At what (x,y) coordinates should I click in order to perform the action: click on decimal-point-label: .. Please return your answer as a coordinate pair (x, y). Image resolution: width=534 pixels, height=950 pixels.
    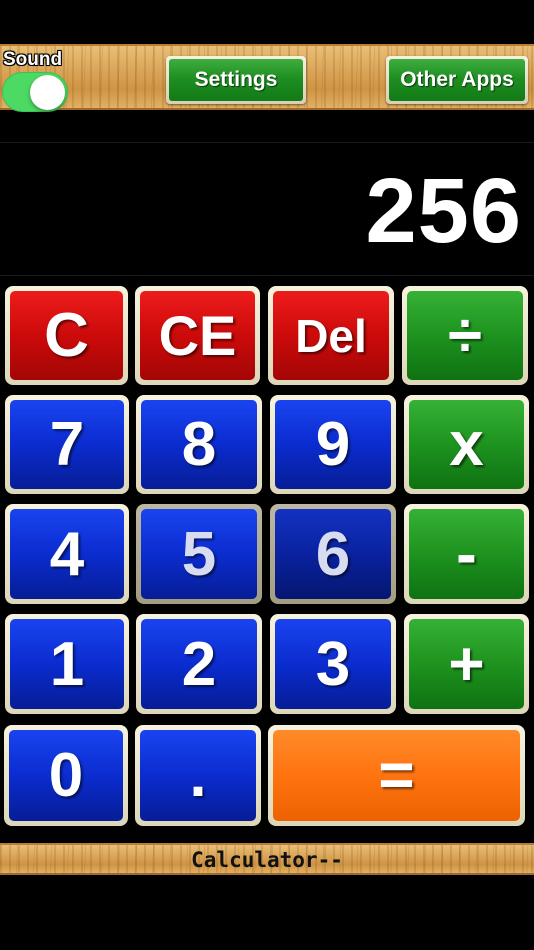
    Looking at the image, I should click on (198, 775).